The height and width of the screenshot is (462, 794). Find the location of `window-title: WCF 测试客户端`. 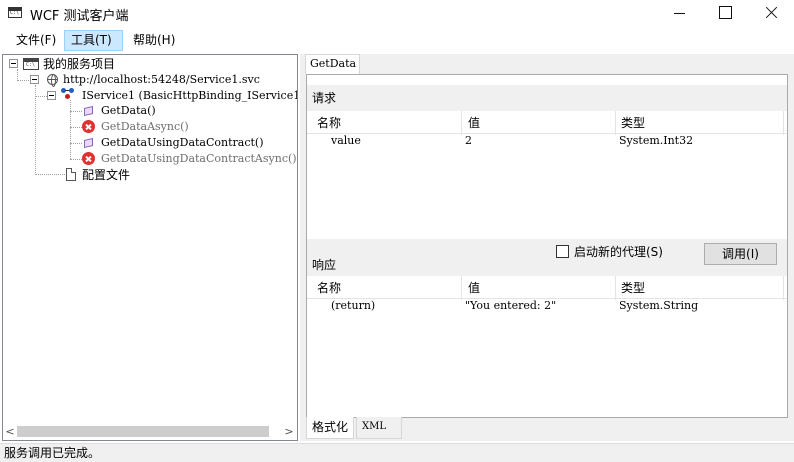

window-title: WCF 测试客户端 is located at coordinates (79, 16).